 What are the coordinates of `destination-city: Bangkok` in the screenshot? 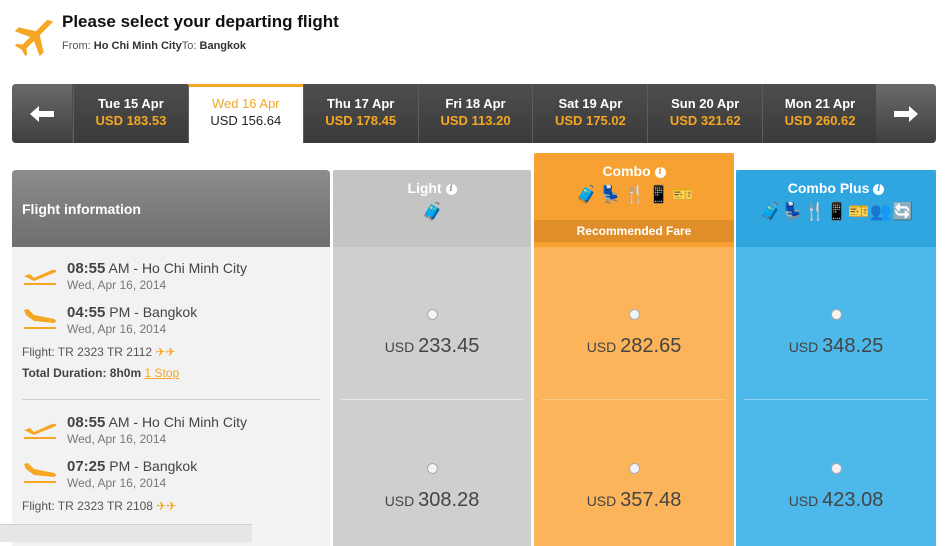 It's located at (222, 46).